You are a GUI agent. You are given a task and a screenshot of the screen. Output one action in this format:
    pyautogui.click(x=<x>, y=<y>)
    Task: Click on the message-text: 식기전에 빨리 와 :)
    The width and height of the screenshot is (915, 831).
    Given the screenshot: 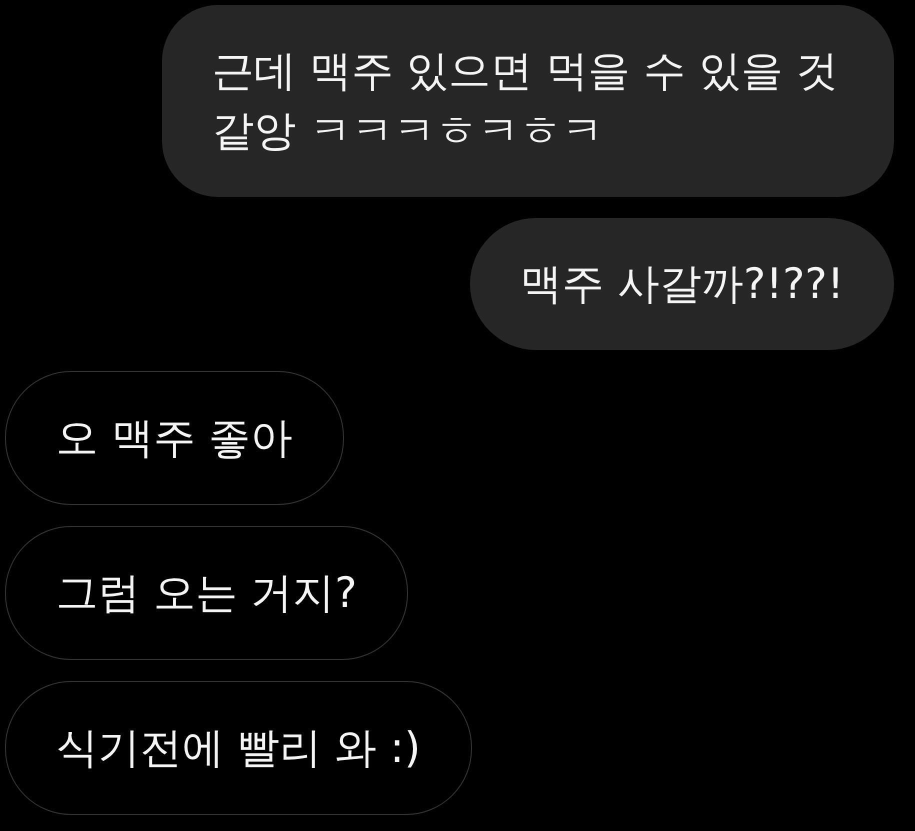 What is the action you would take?
    pyautogui.click(x=238, y=747)
    